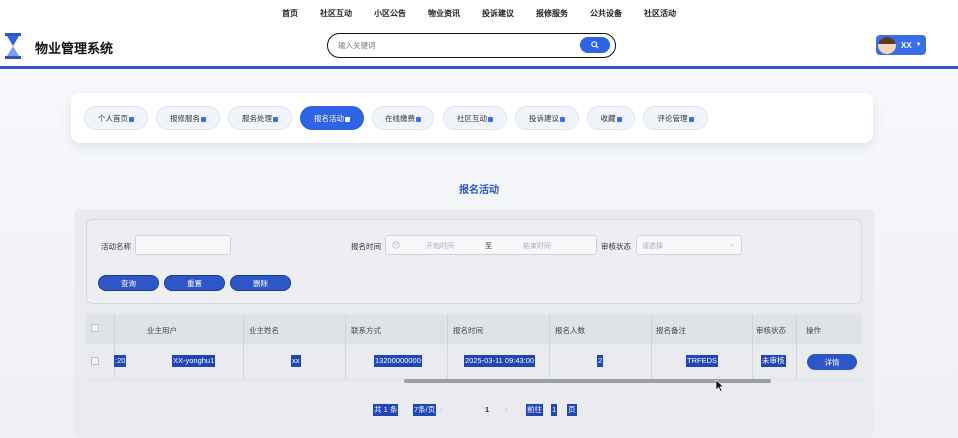 The image size is (958, 438). What do you see at coordinates (487, 410) in the screenshot?
I see `pagination-current-page: 1` at bounding box center [487, 410].